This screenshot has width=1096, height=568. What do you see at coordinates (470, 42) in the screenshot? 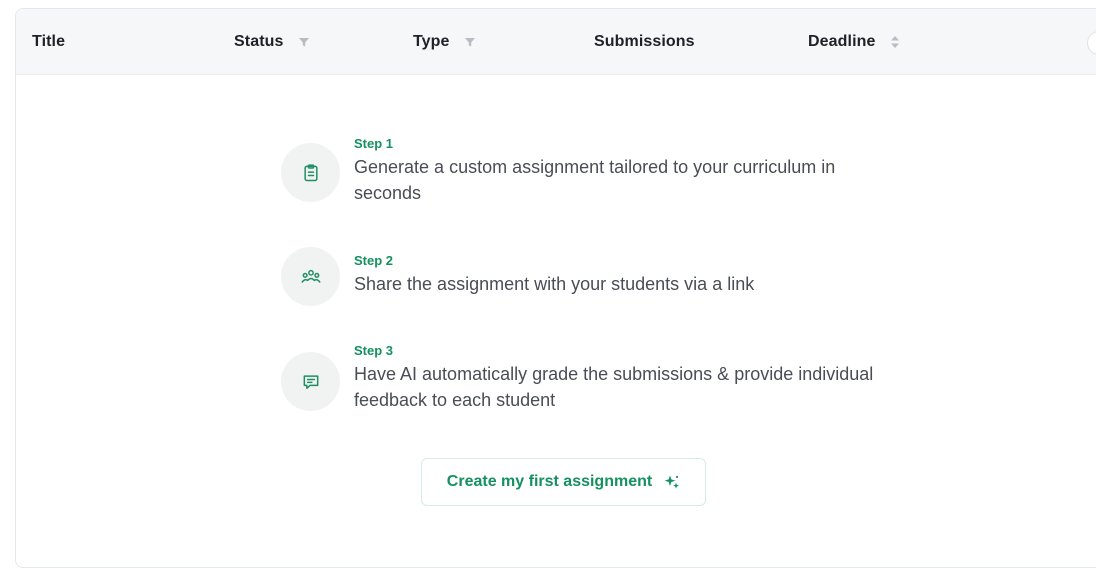
I see `type-filter-icon` at bounding box center [470, 42].